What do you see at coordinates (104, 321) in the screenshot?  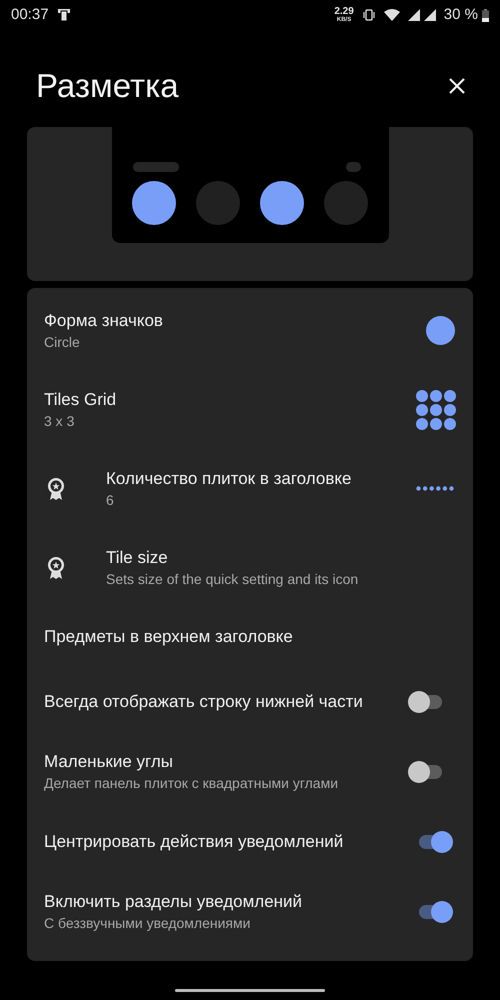 I see `setting-title: Форма значков` at bounding box center [104, 321].